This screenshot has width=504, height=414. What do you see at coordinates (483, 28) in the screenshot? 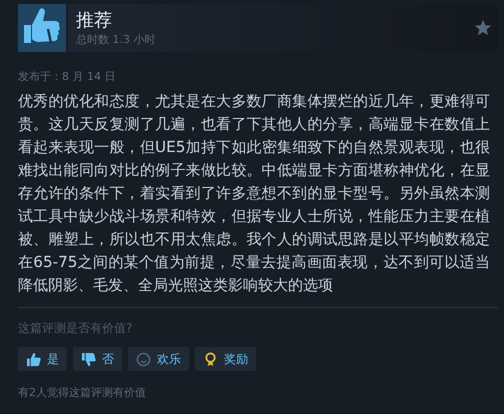
I see `star-icon` at bounding box center [483, 28].